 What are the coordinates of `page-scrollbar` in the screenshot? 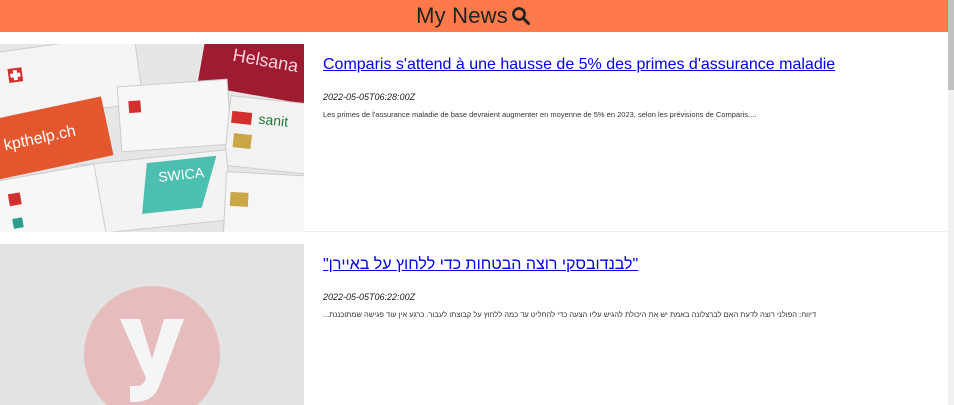 It's located at (951, 202).